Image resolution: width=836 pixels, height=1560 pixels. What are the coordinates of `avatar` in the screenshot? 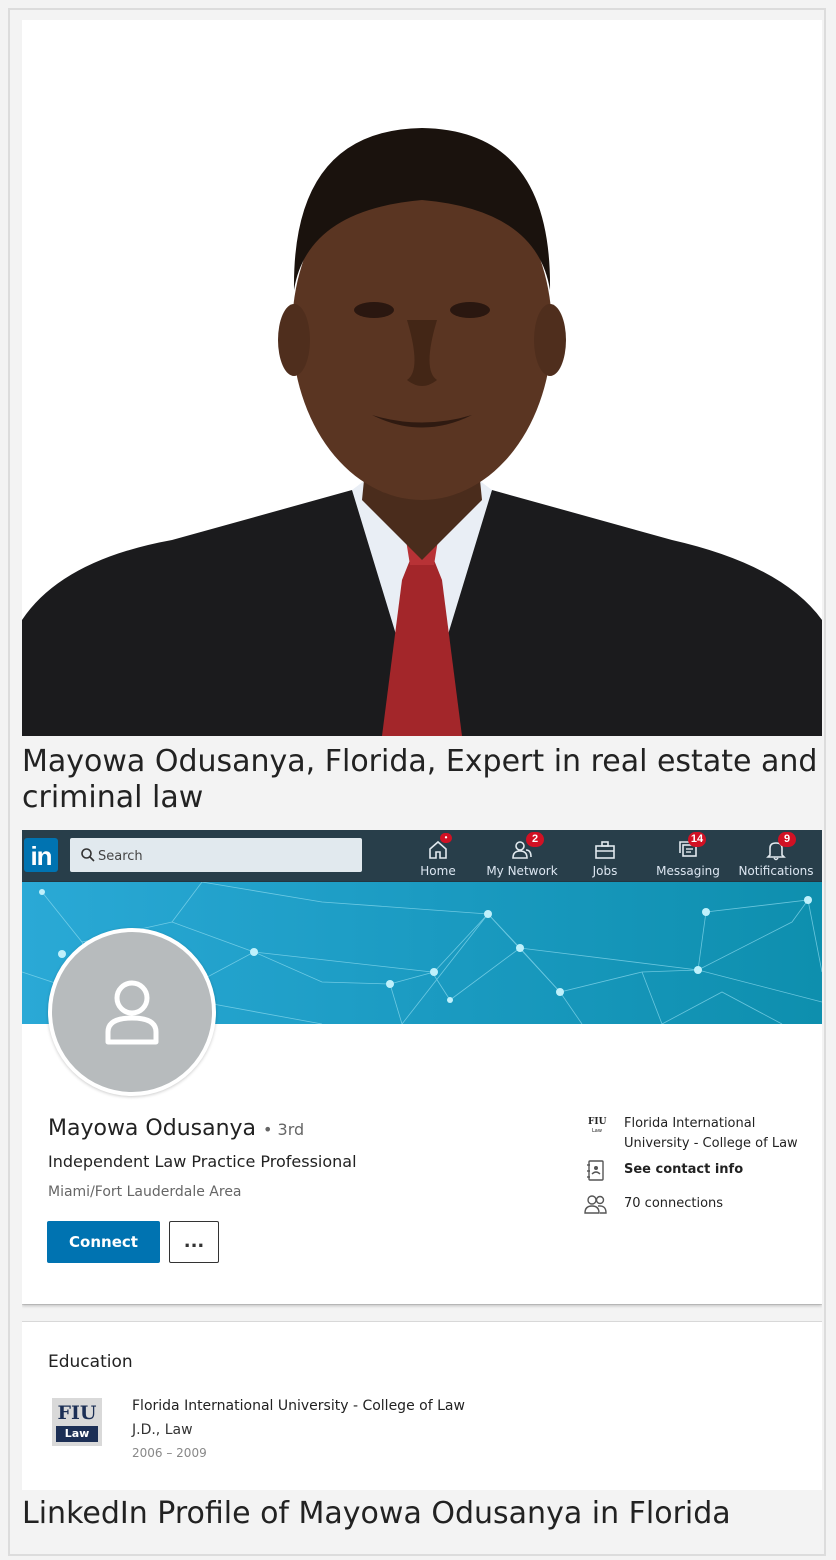 It's located at (132, 1012).